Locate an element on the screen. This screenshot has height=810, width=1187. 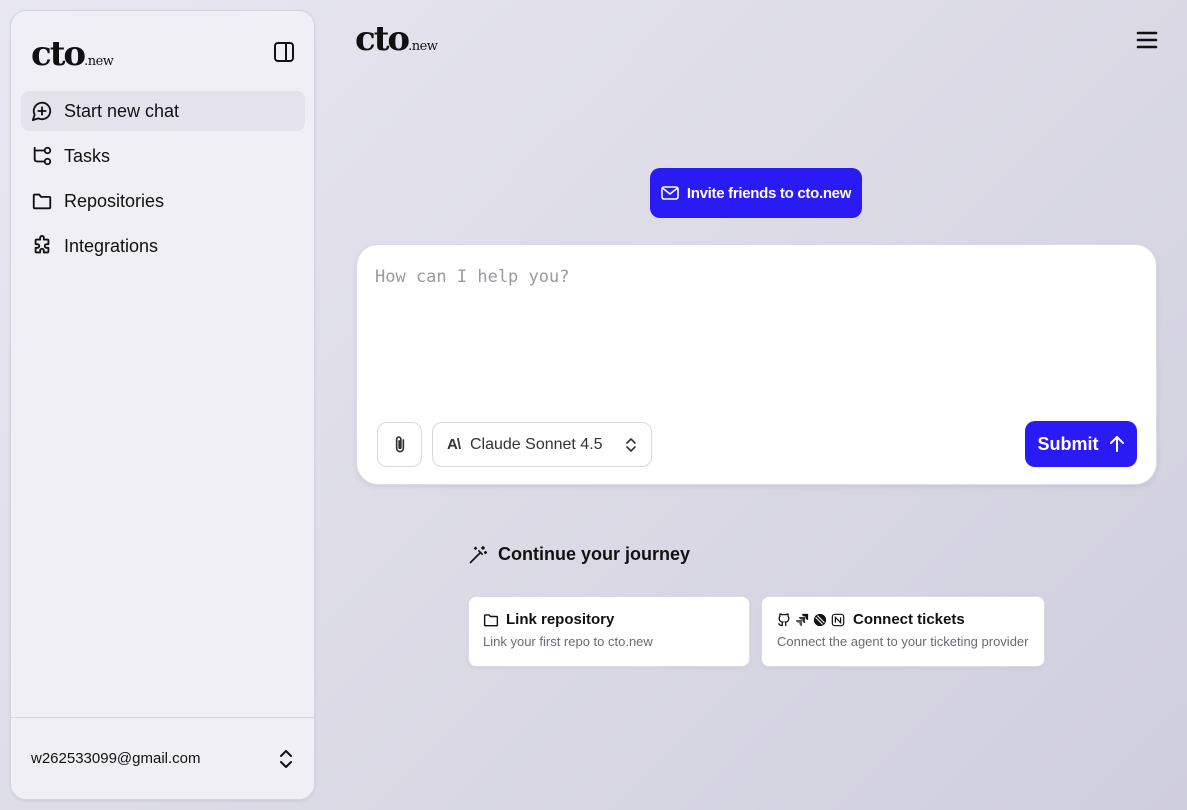
linear-icon is located at coordinates (820, 620).